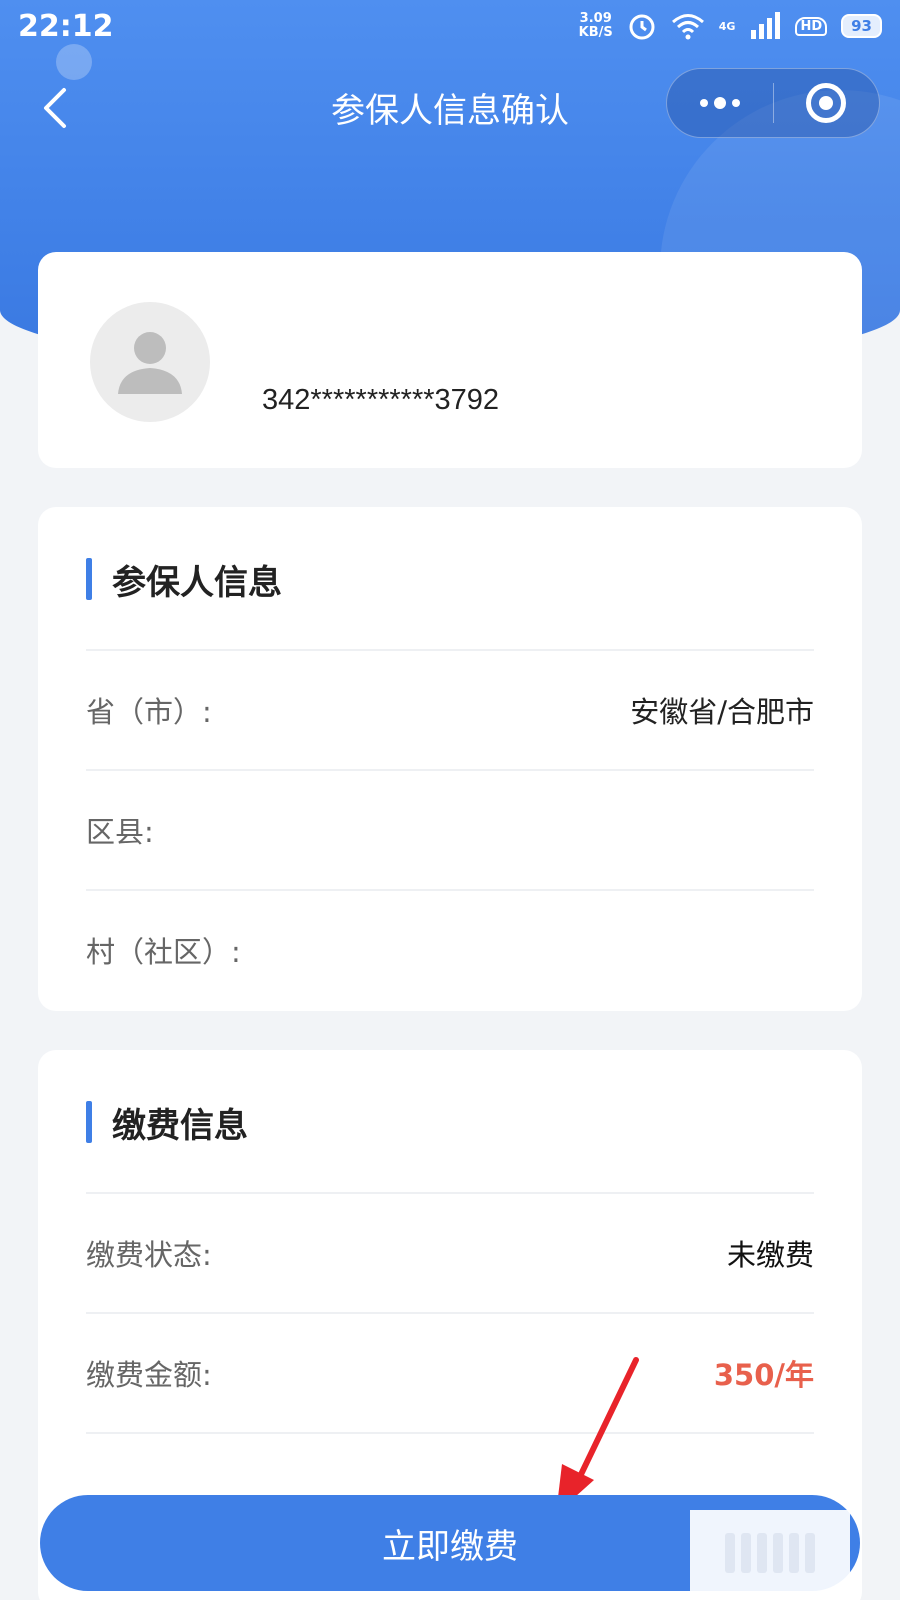 The image size is (900, 1600). Describe the element at coordinates (722, 712) in the screenshot. I see `row-value: 安徽省/合肥市` at that location.